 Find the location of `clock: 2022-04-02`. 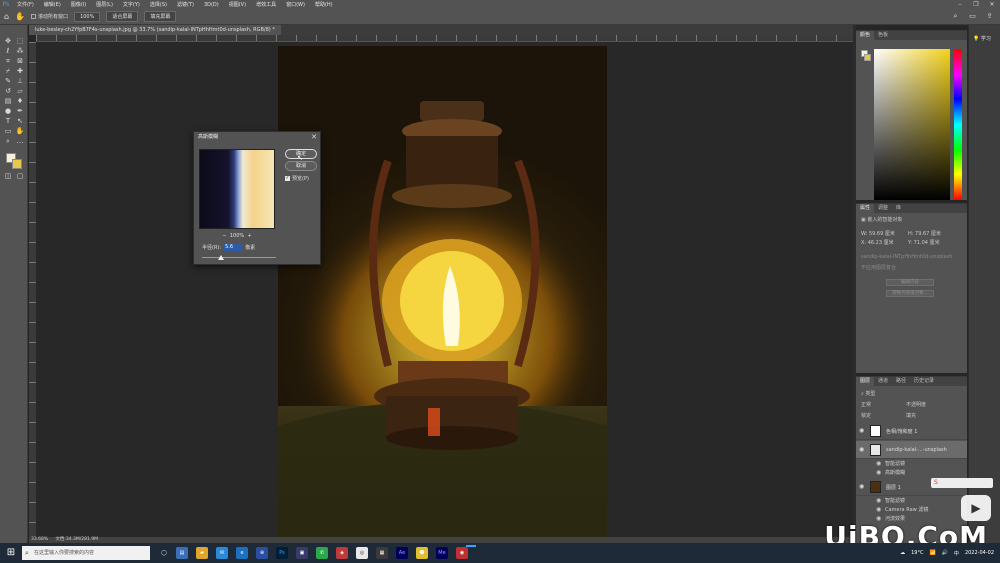

clock: 2022-04-02 is located at coordinates (979, 553).